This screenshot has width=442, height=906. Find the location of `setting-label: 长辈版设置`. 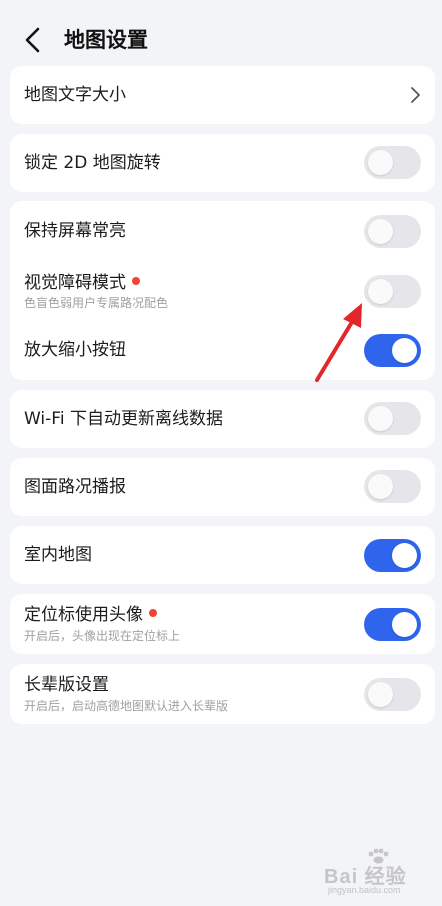

setting-label: 长辈版设置 is located at coordinates (66, 685).